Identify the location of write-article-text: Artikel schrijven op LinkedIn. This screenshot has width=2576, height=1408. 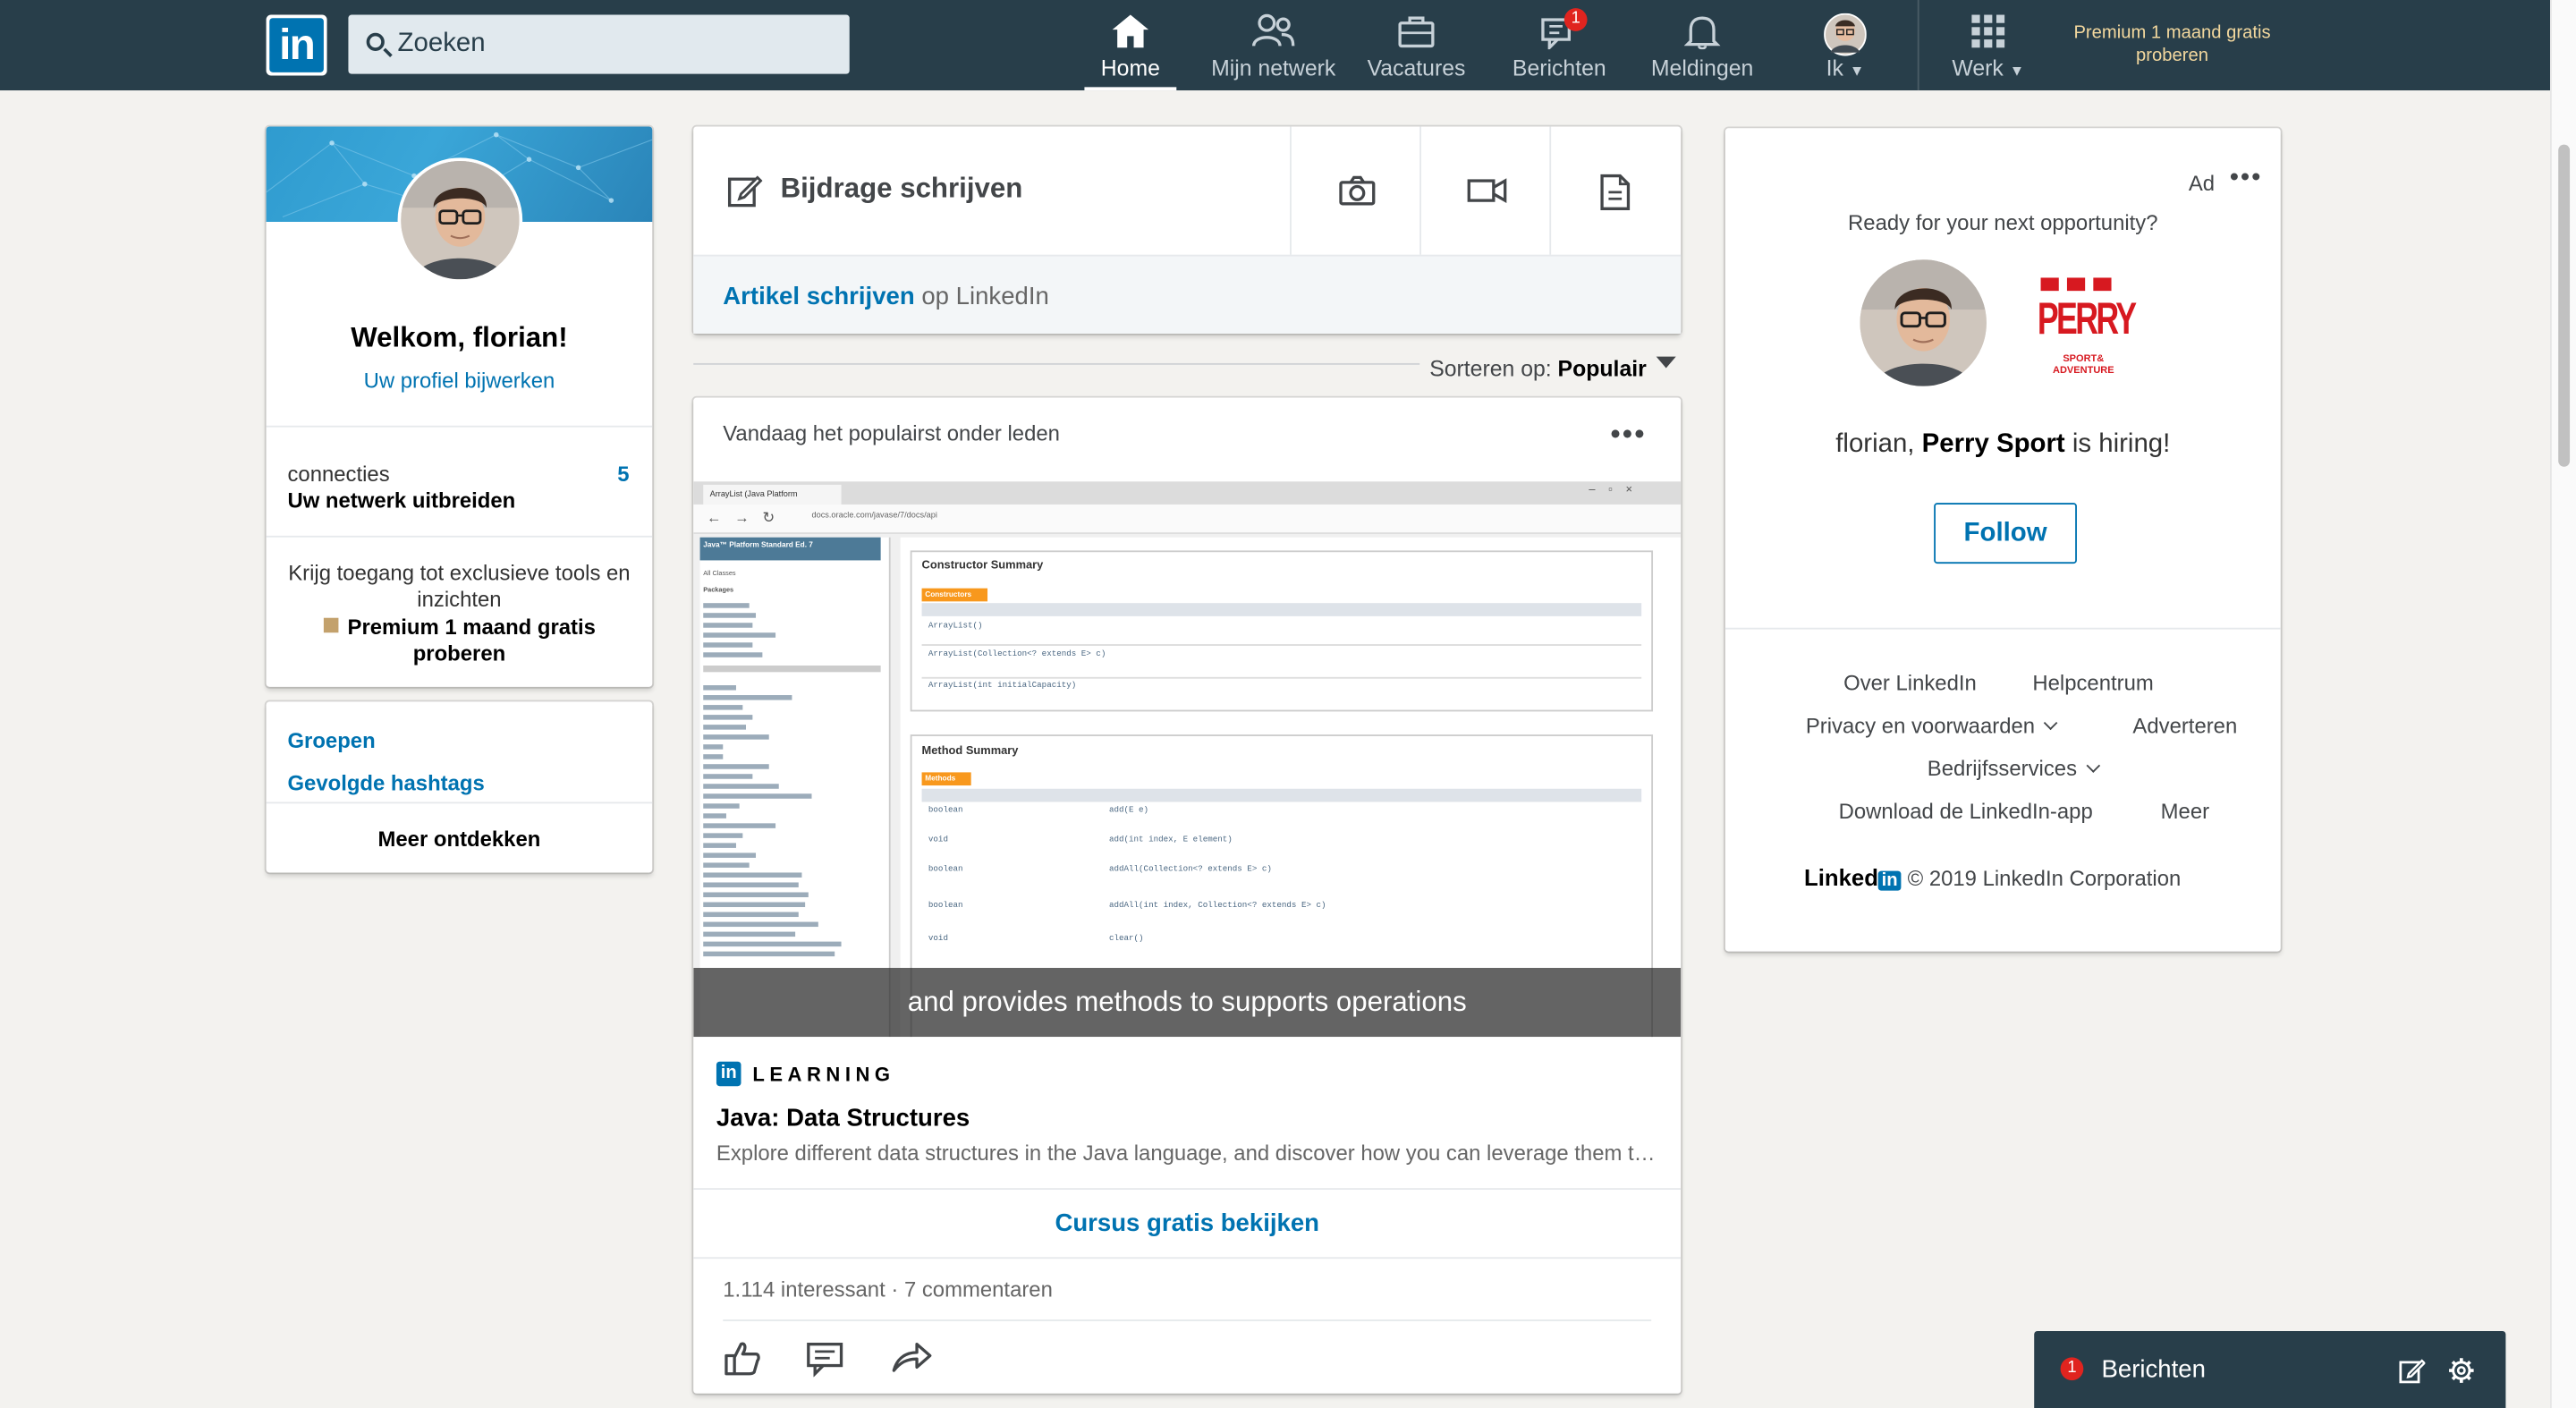
(886, 296).